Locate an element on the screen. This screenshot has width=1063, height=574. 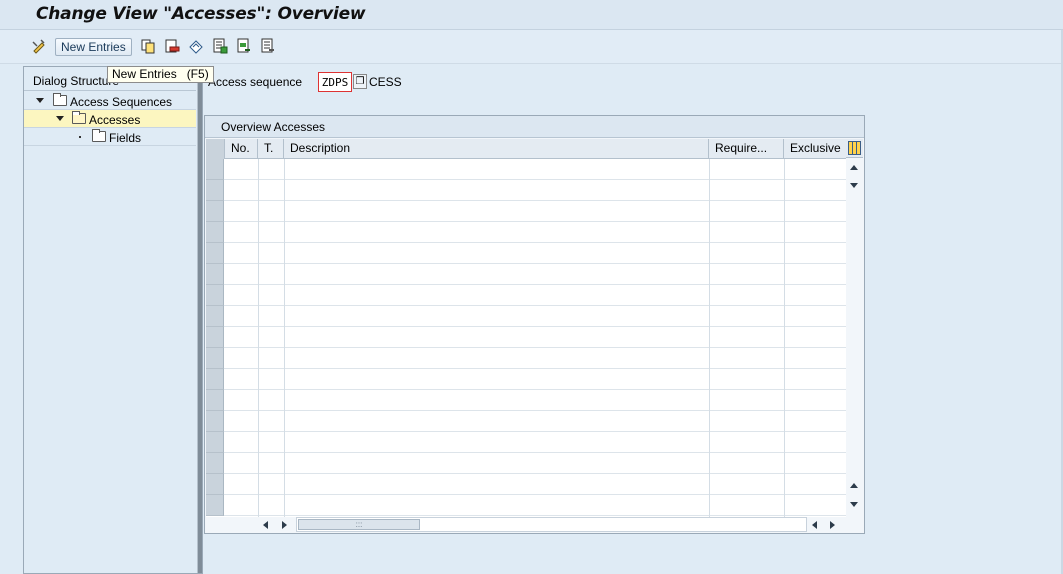
copy-icon is located at coordinates (148, 46).